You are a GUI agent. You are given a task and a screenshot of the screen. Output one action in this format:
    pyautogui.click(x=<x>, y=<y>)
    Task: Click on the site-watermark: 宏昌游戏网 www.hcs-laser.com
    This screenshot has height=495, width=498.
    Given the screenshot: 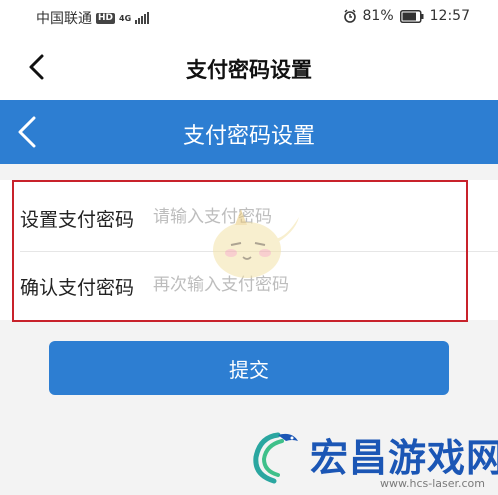 What is the action you would take?
    pyautogui.click(x=373, y=460)
    